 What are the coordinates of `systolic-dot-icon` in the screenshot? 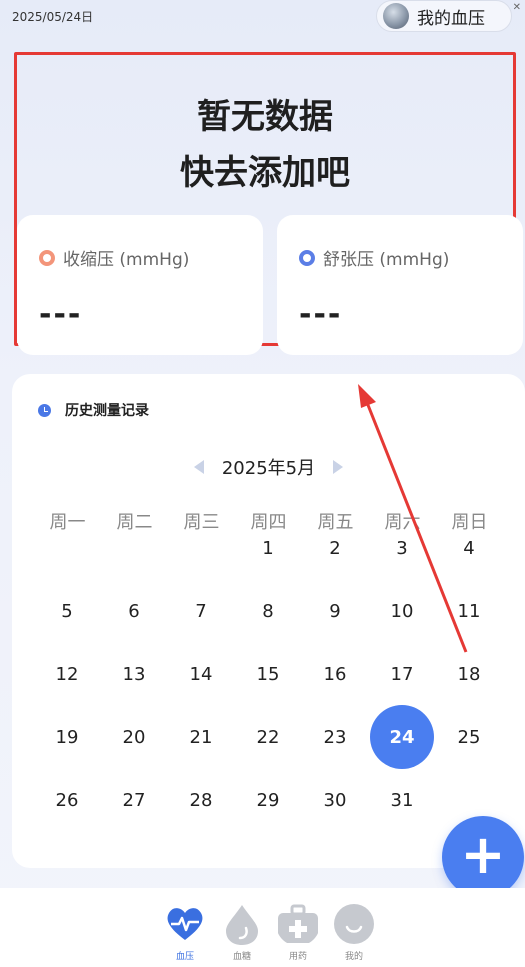 It's located at (47, 257).